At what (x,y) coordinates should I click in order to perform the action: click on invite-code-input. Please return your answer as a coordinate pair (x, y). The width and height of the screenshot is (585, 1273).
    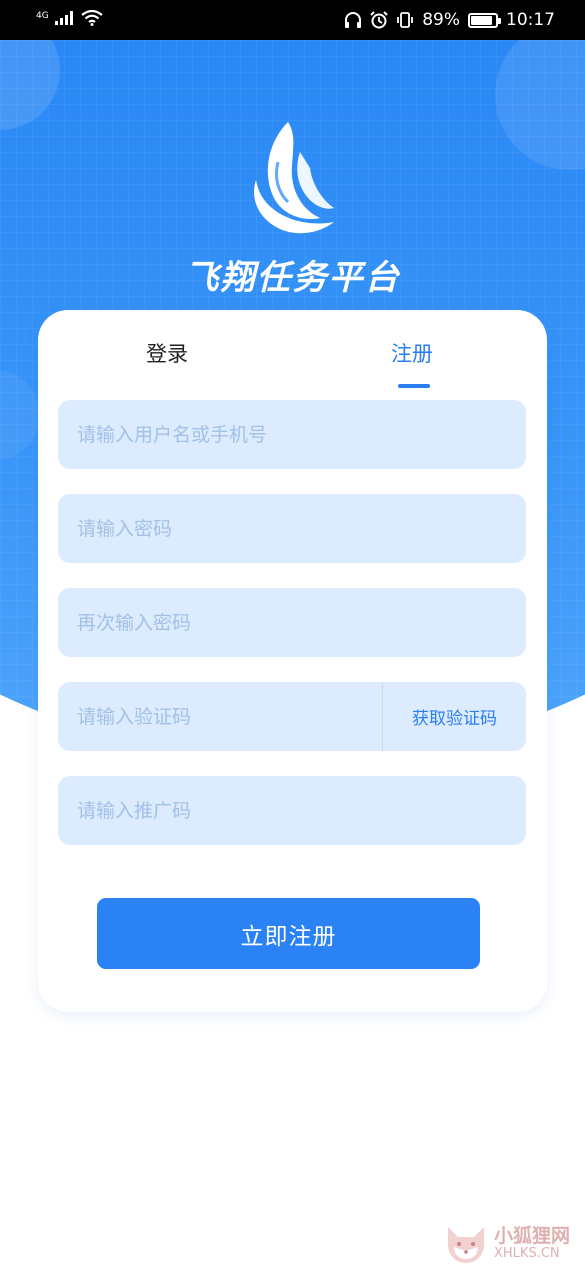
    Looking at the image, I should click on (292, 810).